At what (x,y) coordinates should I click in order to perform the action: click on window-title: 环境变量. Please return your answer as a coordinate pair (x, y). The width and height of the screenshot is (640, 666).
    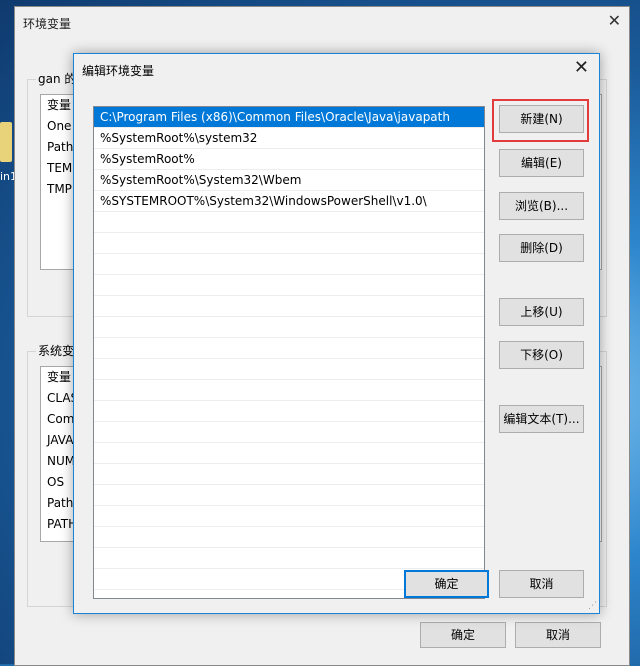
    Looking at the image, I should click on (47, 24).